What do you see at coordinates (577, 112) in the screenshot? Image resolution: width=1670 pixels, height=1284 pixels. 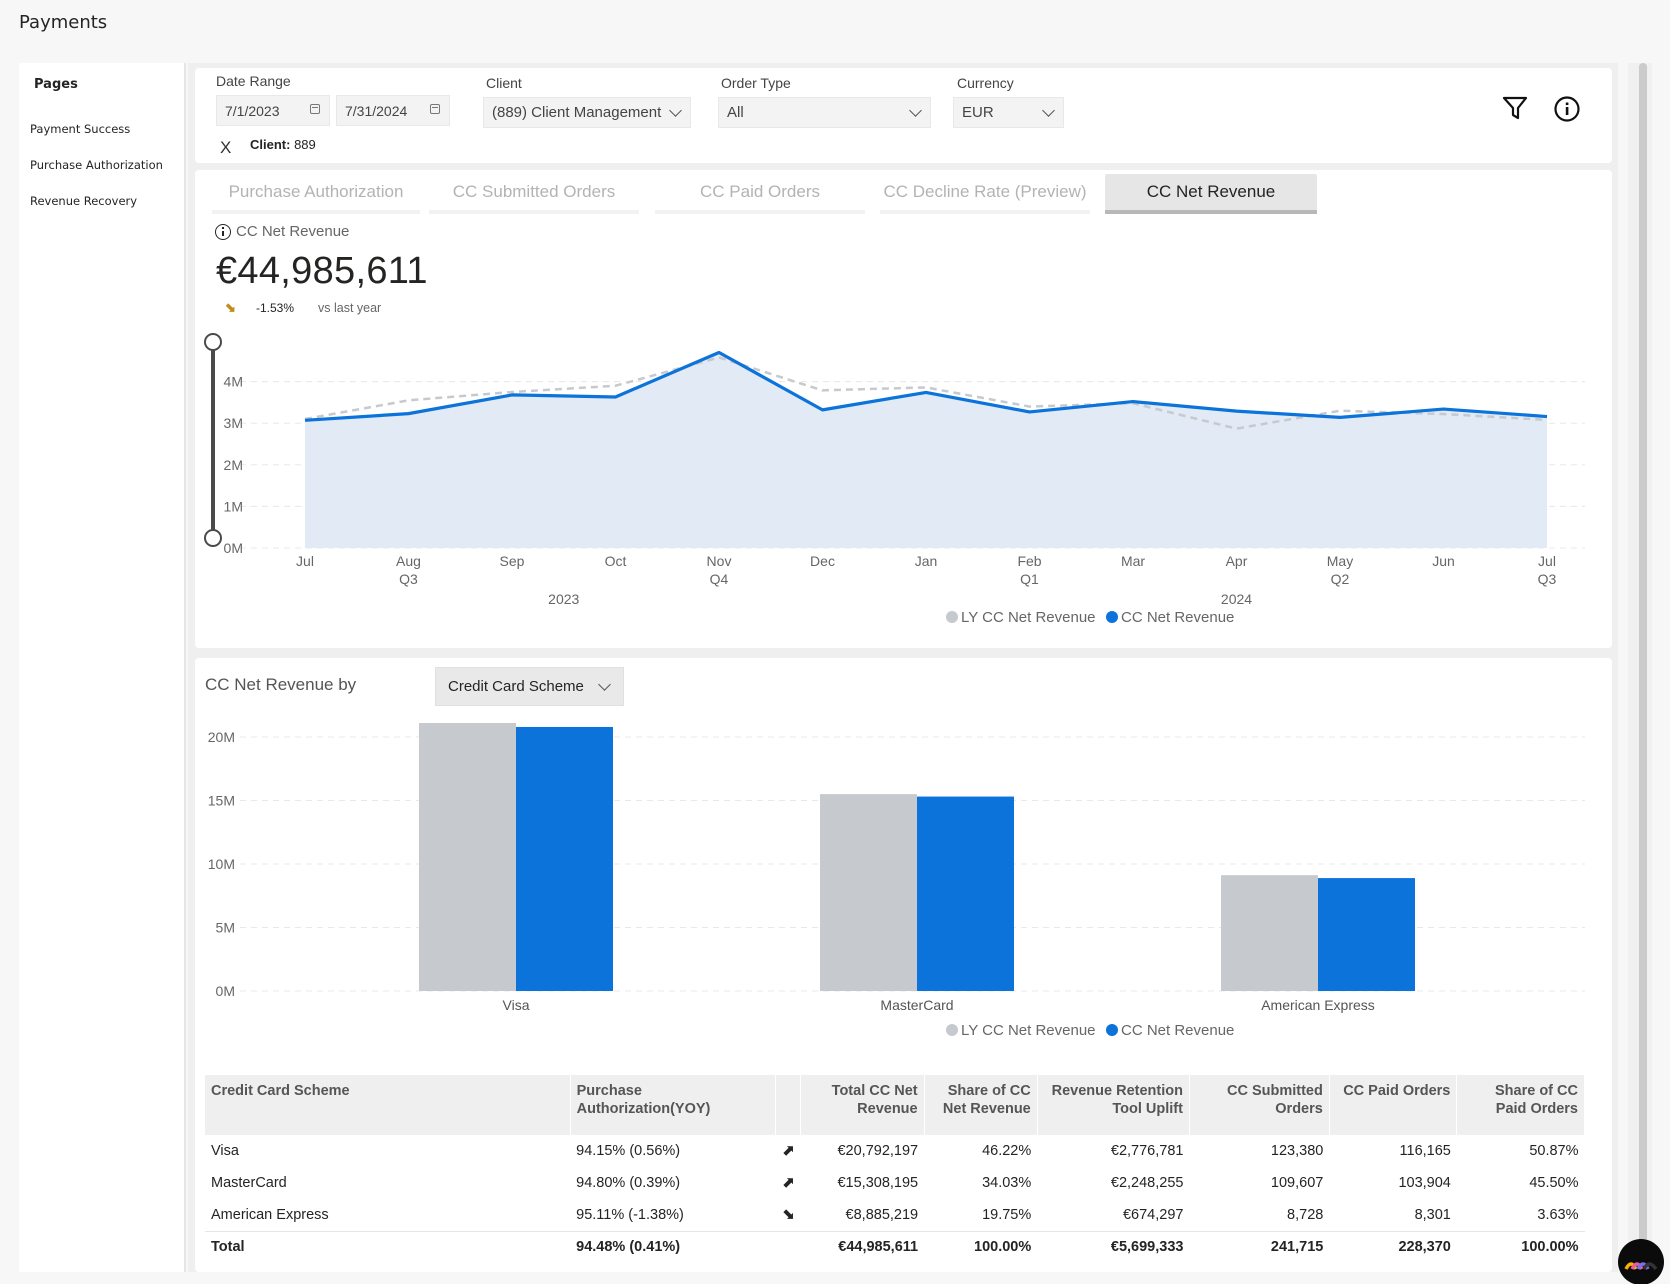 I see `client-value: (889) Client Management` at bounding box center [577, 112].